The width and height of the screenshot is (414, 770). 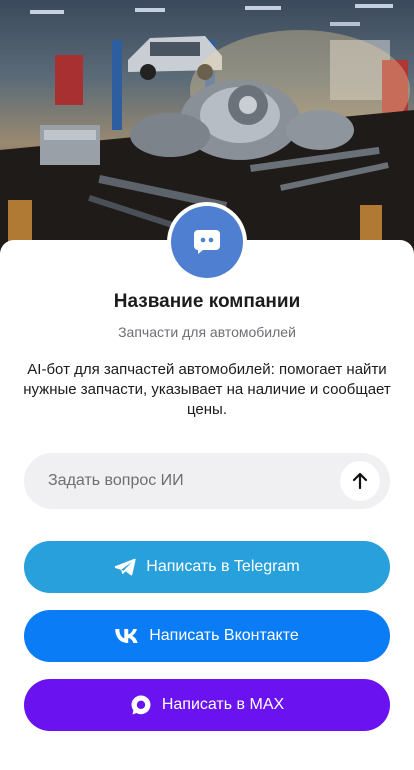 What do you see at coordinates (193, 481) in the screenshot?
I see `ask-ai-input` at bounding box center [193, 481].